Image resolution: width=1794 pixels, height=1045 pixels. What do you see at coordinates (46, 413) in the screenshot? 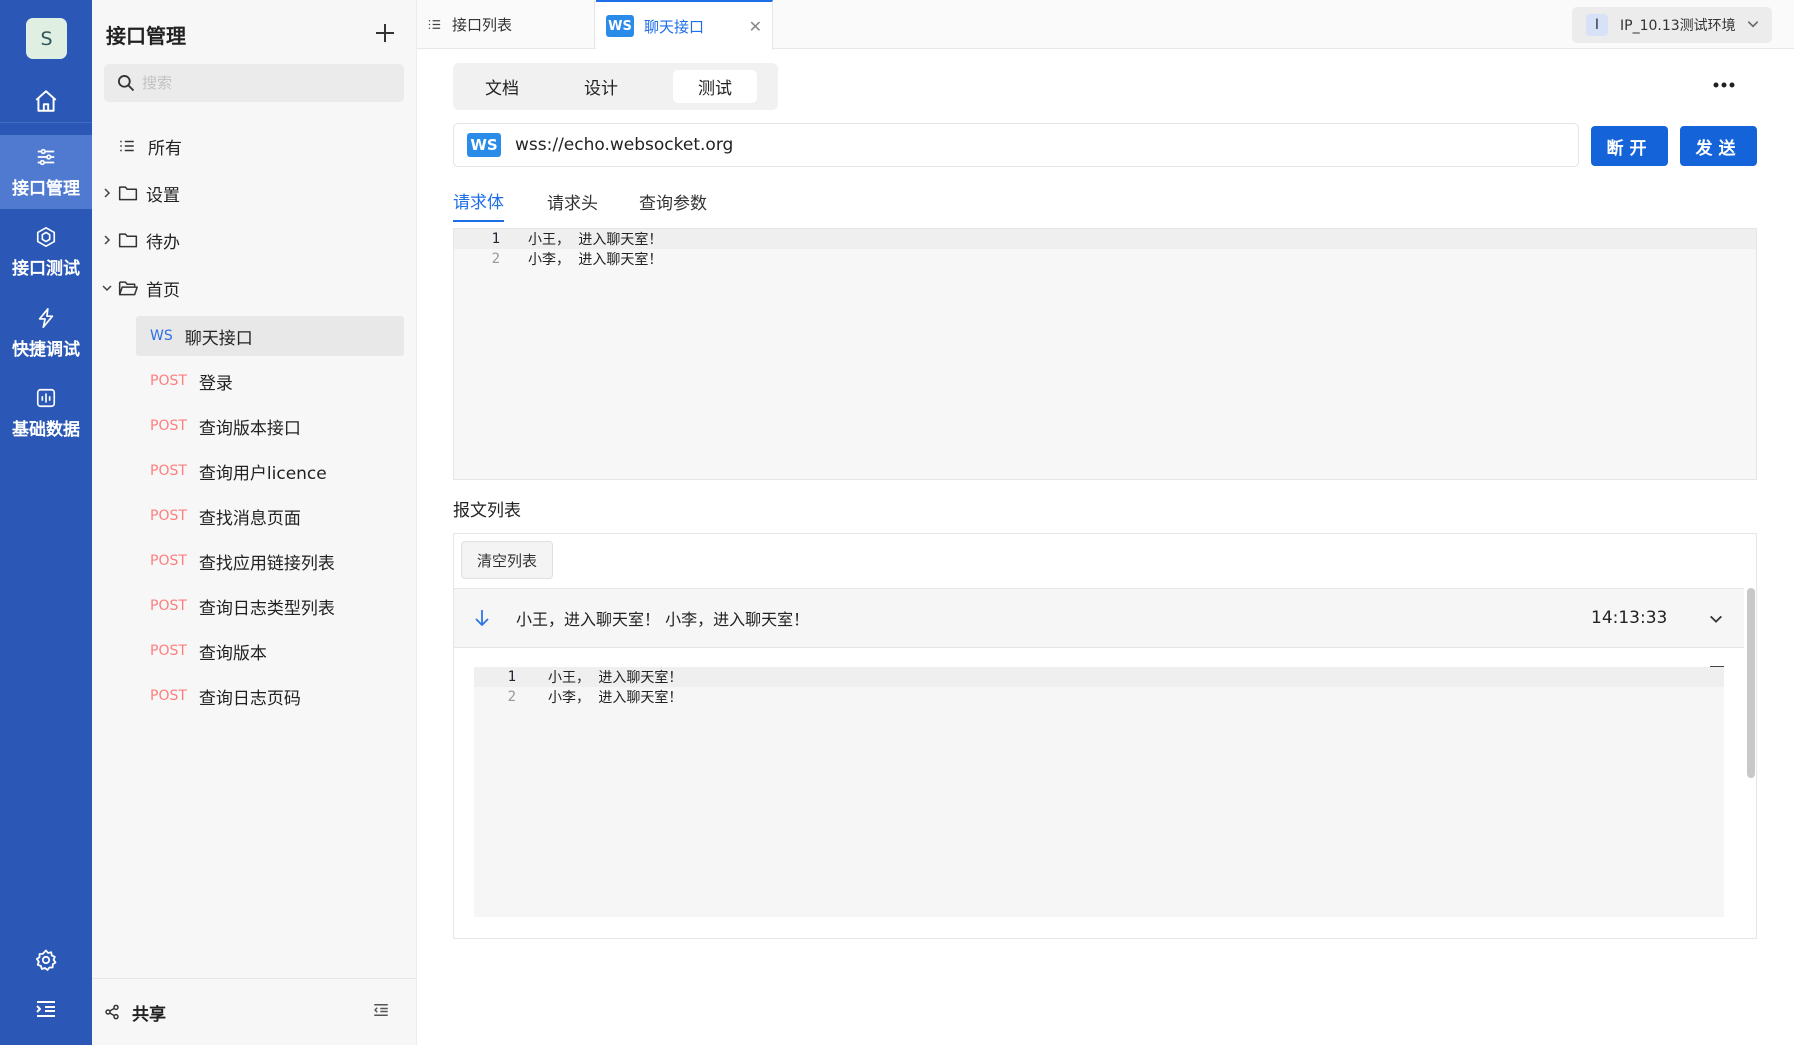
I see `rail-item-base-data: 基础数据` at bounding box center [46, 413].